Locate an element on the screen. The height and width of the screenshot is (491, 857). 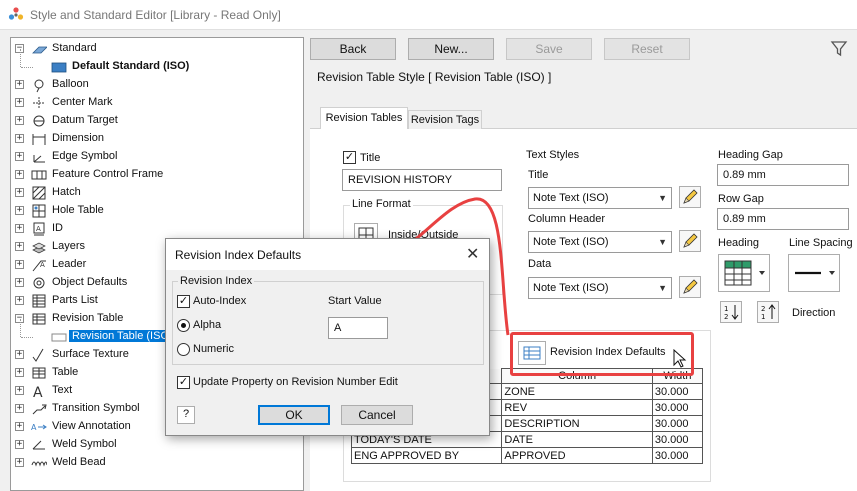
tree-connector is located at coordinates (27, 67).